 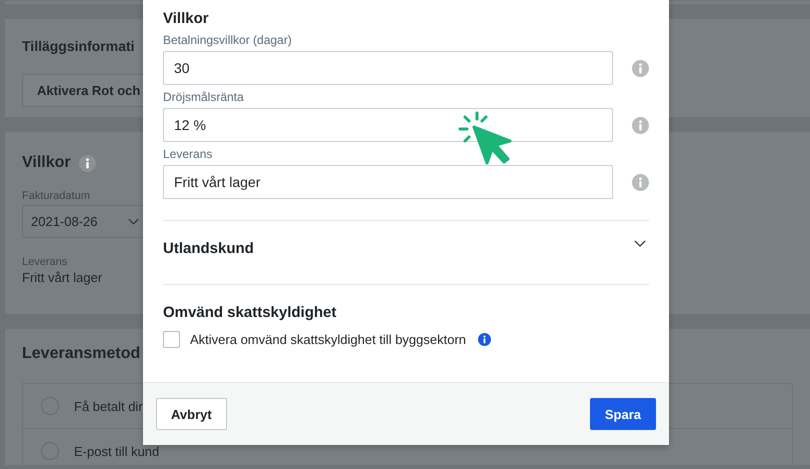 I want to click on field-label: Betalningsvillkor (dagar), so click(x=228, y=40).